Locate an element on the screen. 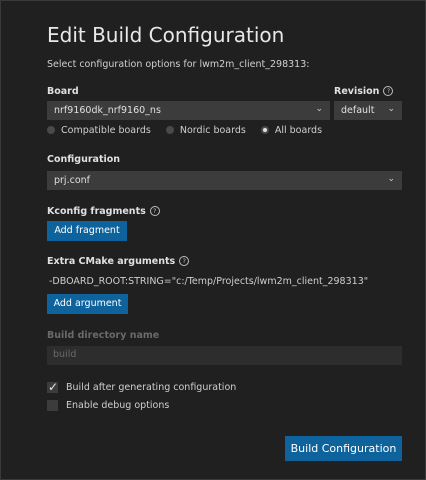 This screenshot has width=426, height=480. revision-select: default ⌄ is located at coordinates (368, 110).